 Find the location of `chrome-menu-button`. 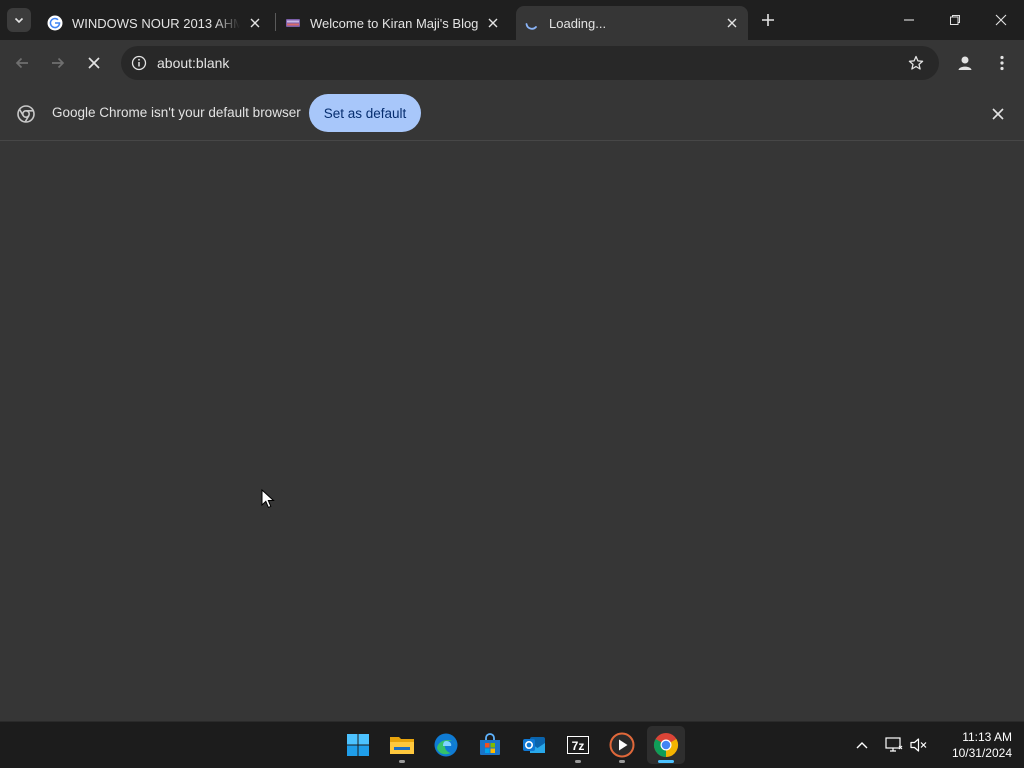

chrome-menu-button is located at coordinates (1002, 63).